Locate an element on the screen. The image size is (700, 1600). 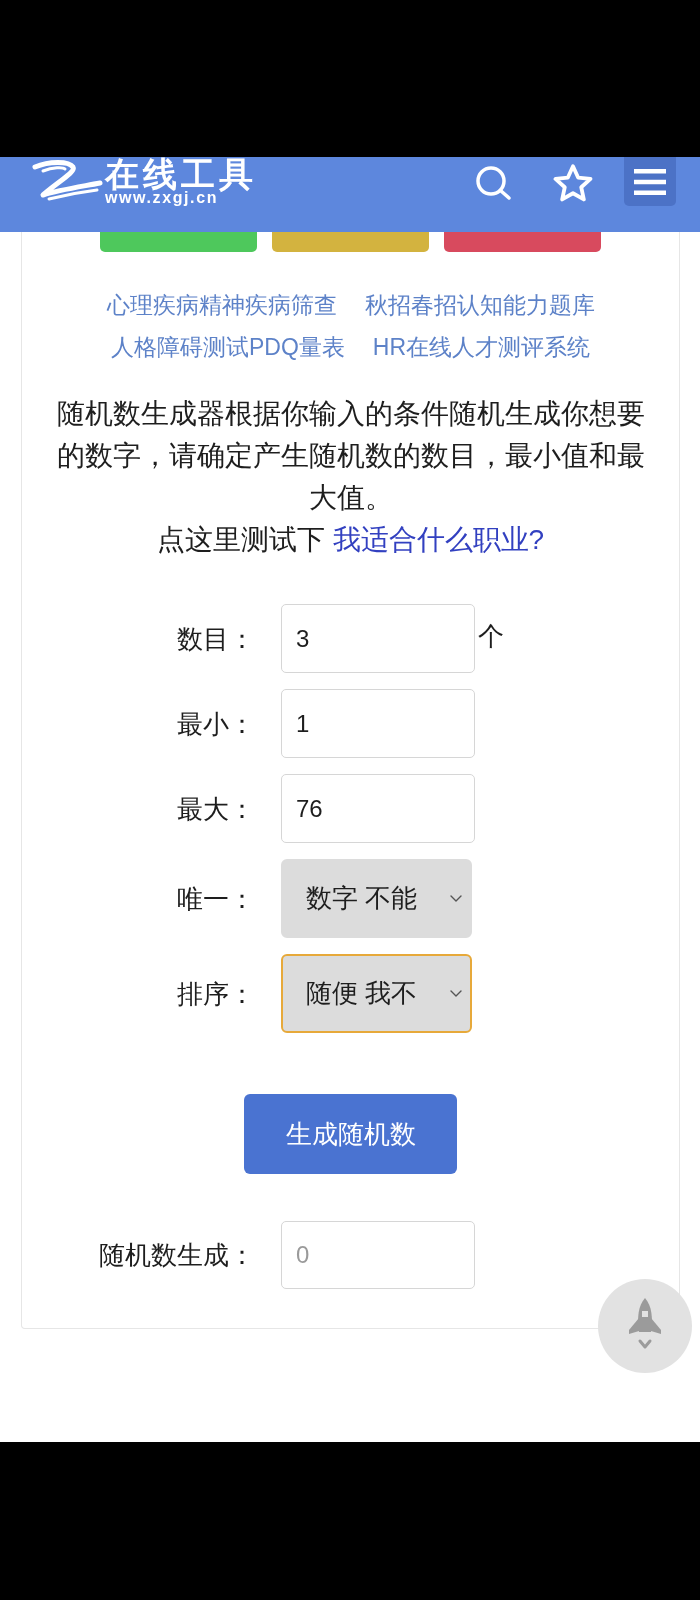
field-label: 随机数生成： is located at coordinates (177, 1255).